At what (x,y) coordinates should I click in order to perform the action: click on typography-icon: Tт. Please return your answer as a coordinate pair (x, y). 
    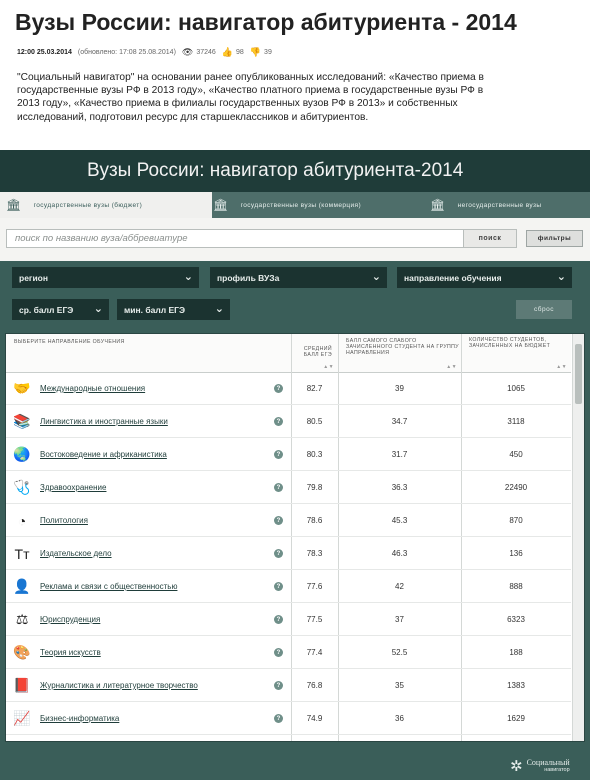
    Looking at the image, I should click on (22, 553).